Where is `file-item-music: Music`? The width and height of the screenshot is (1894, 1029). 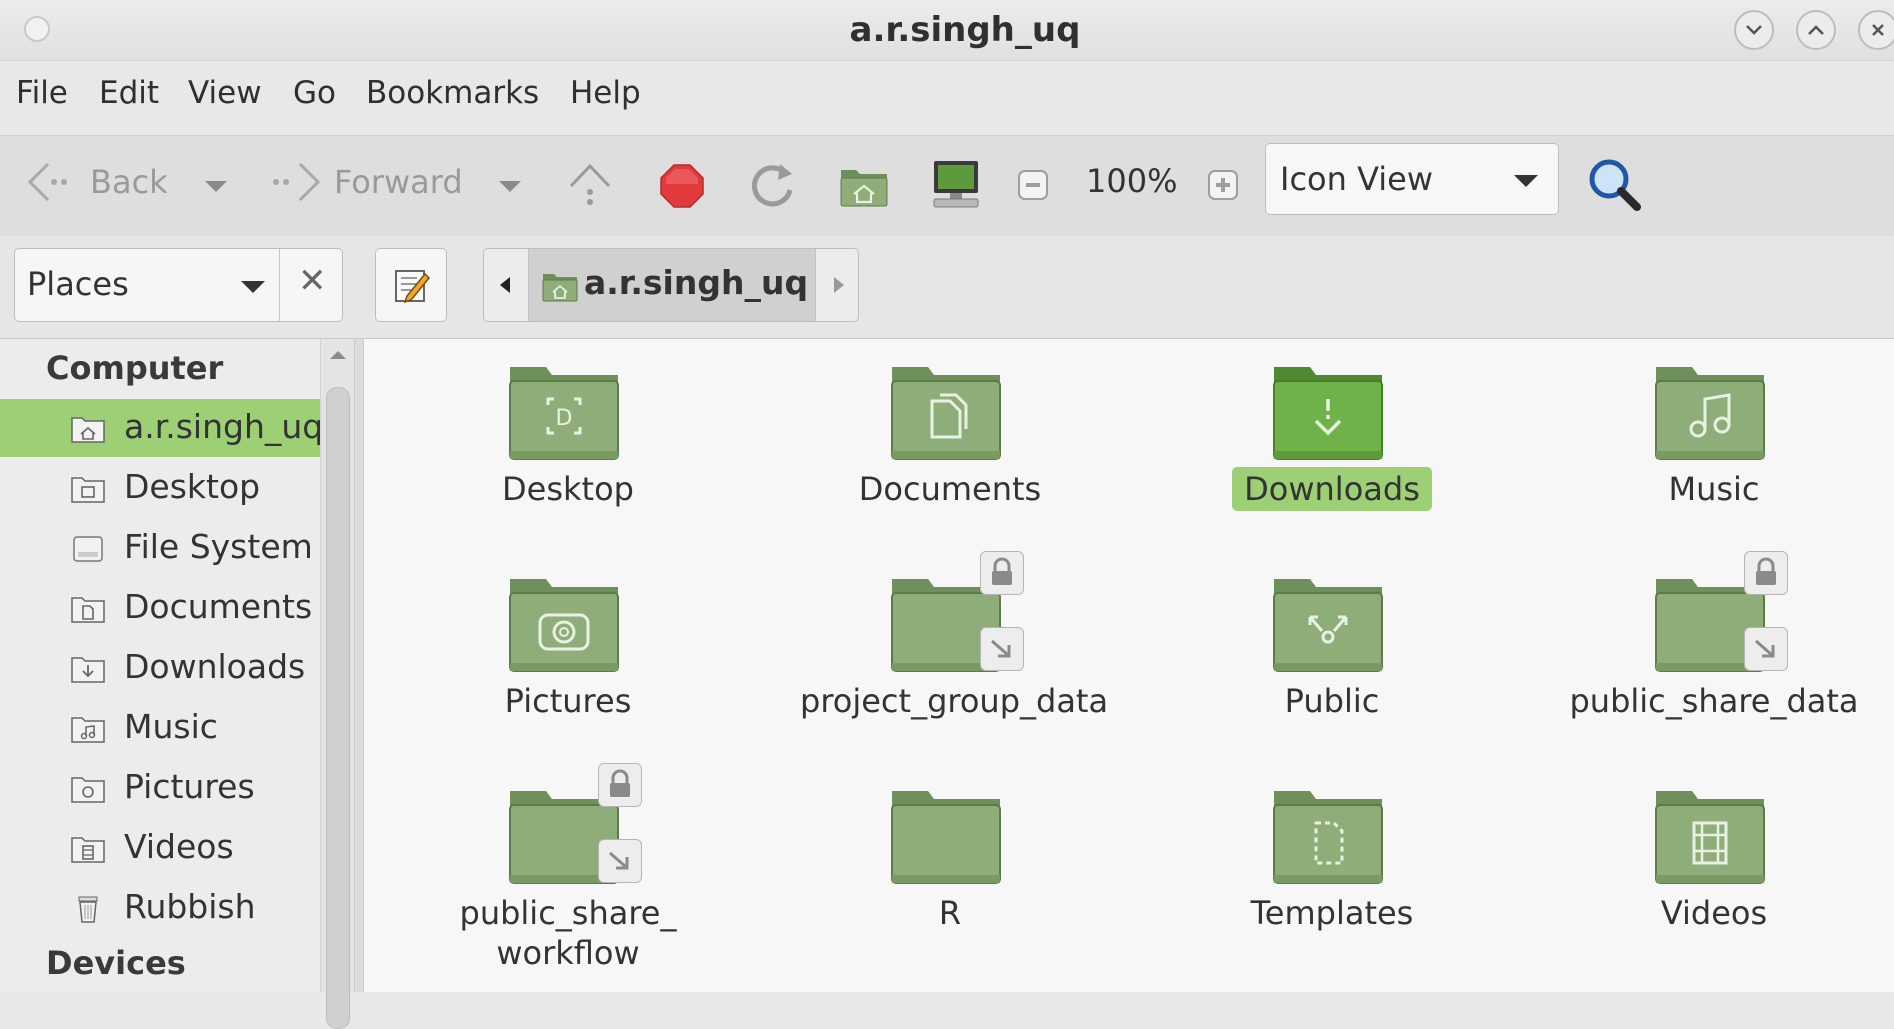 file-item-music: Music is located at coordinates (1714, 434).